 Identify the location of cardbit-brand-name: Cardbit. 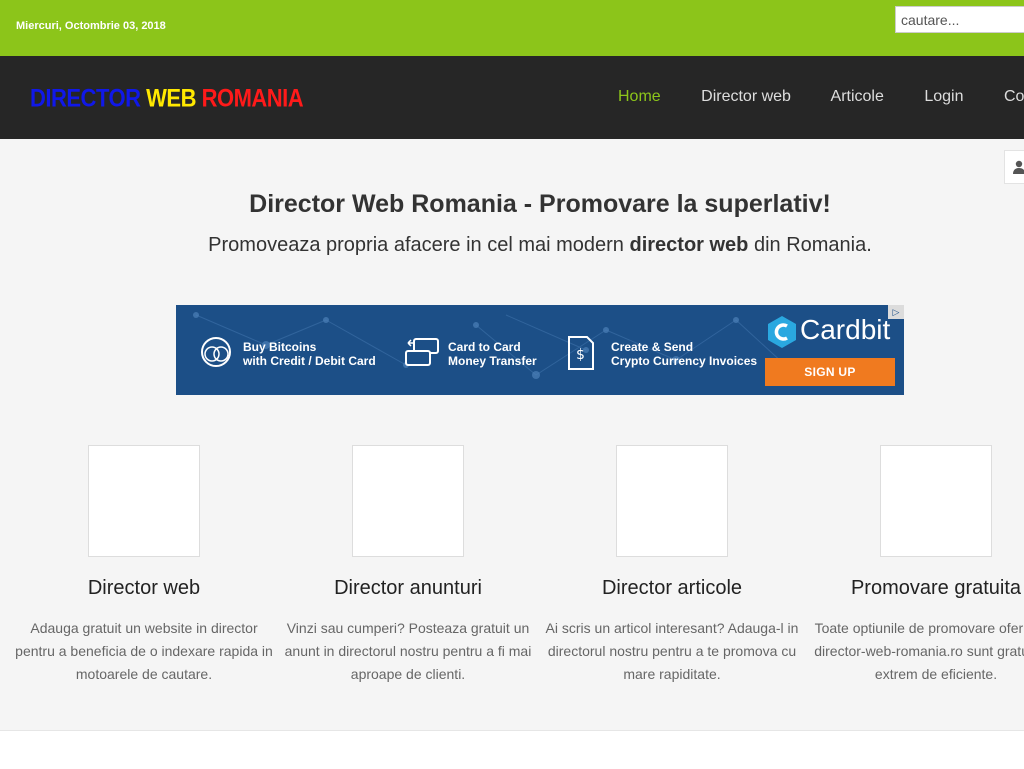
(845, 329).